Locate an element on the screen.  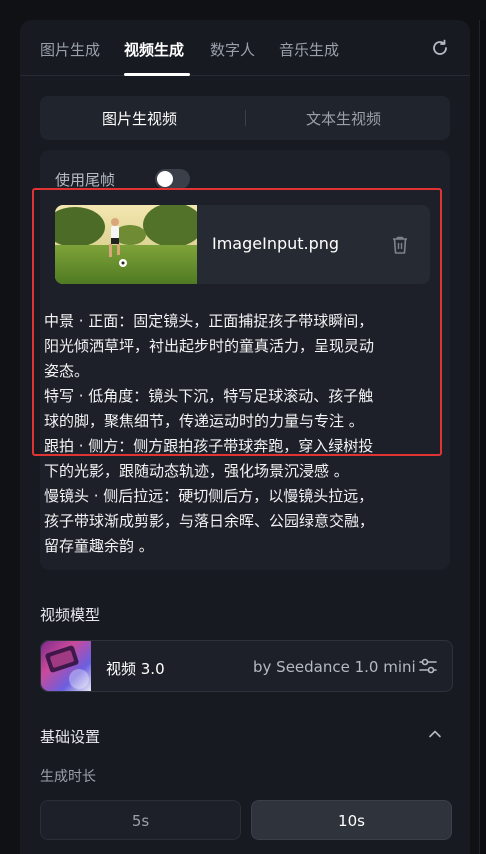
prompt-line: 孩子带球渐成剪影，与落日余晖、公园绿意交融， is located at coordinates (209, 521).